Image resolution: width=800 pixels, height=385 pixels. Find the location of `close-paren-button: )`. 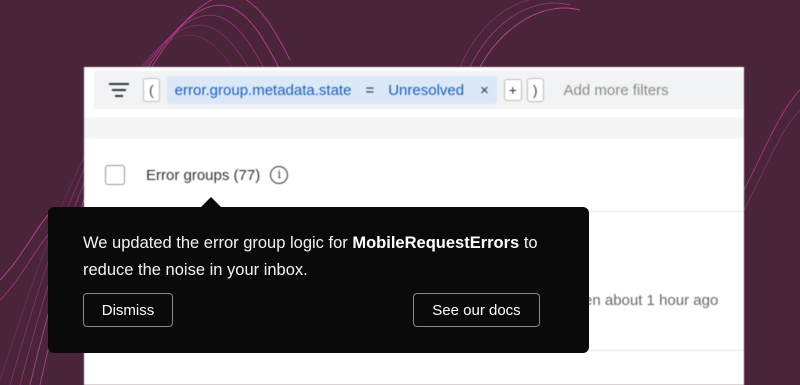

close-paren-button: ) is located at coordinates (535, 90).